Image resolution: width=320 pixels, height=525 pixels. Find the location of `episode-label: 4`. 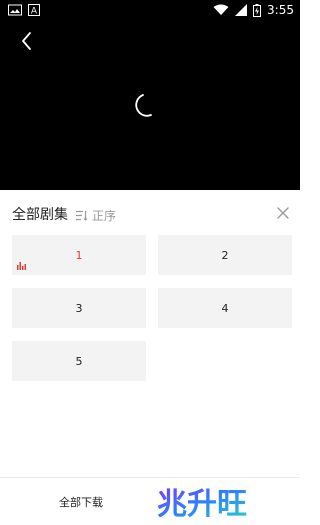

episode-label: 4 is located at coordinates (225, 308).